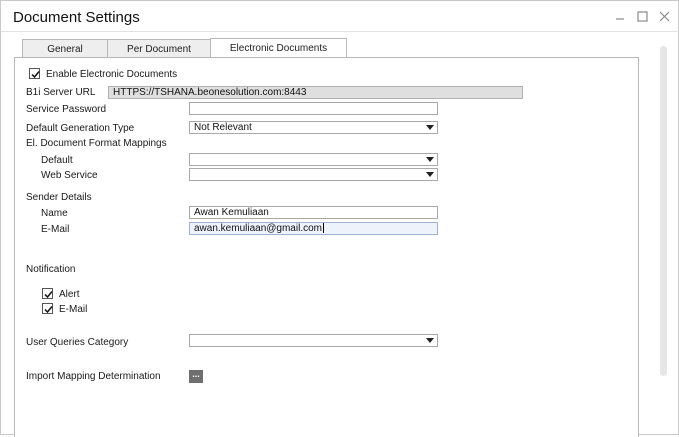 This screenshot has width=679, height=437. What do you see at coordinates (55, 229) in the screenshot?
I see `sender-email-label: E-Mail` at bounding box center [55, 229].